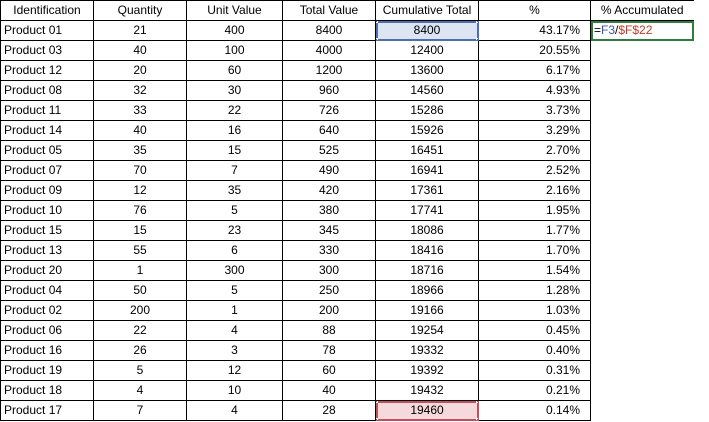 The image size is (709, 422). What do you see at coordinates (140, 310) in the screenshot?
I see `cell-quantity: 200` at bounding box center [140, 310].